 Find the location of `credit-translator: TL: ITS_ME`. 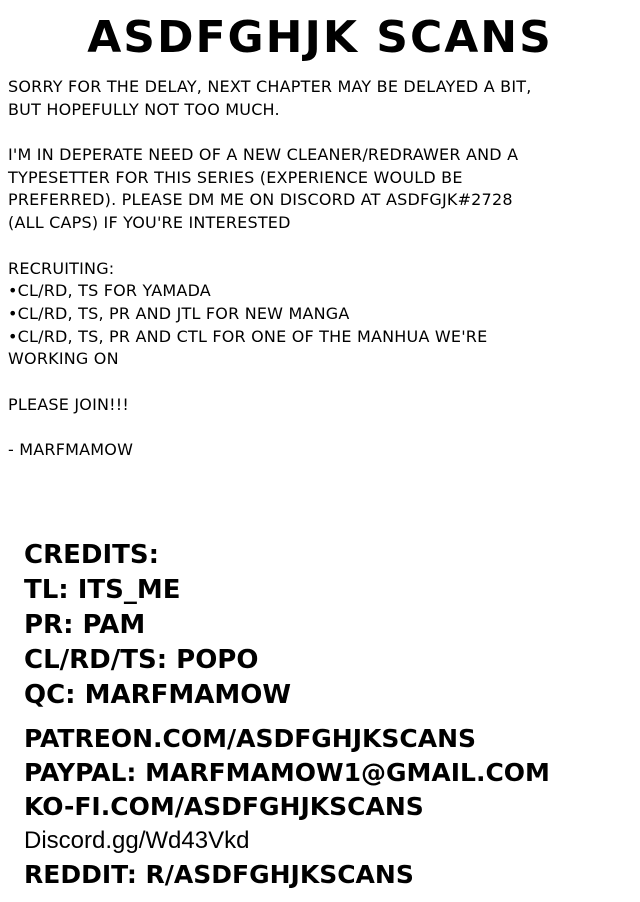

credit-translator: TL: ITS_ME is located at coordinates (102, 590).